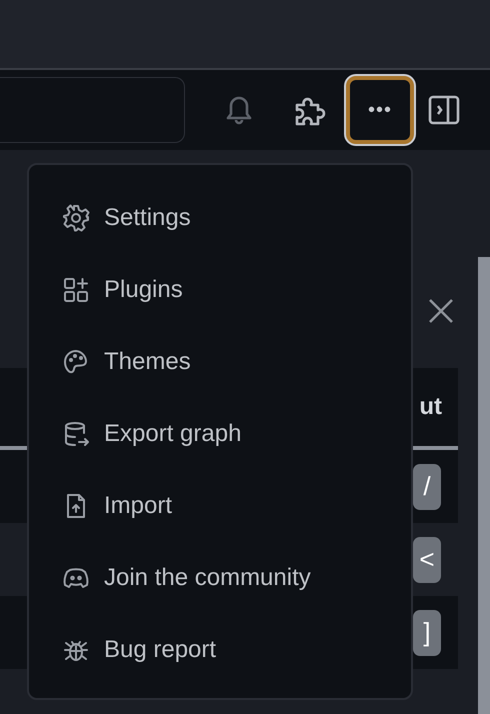 Image resolution: width=490 pixels, height=714 pixels. Describe the element at coordinates (380, 110) in the screenshot. I see `more-button: •••` at that location.